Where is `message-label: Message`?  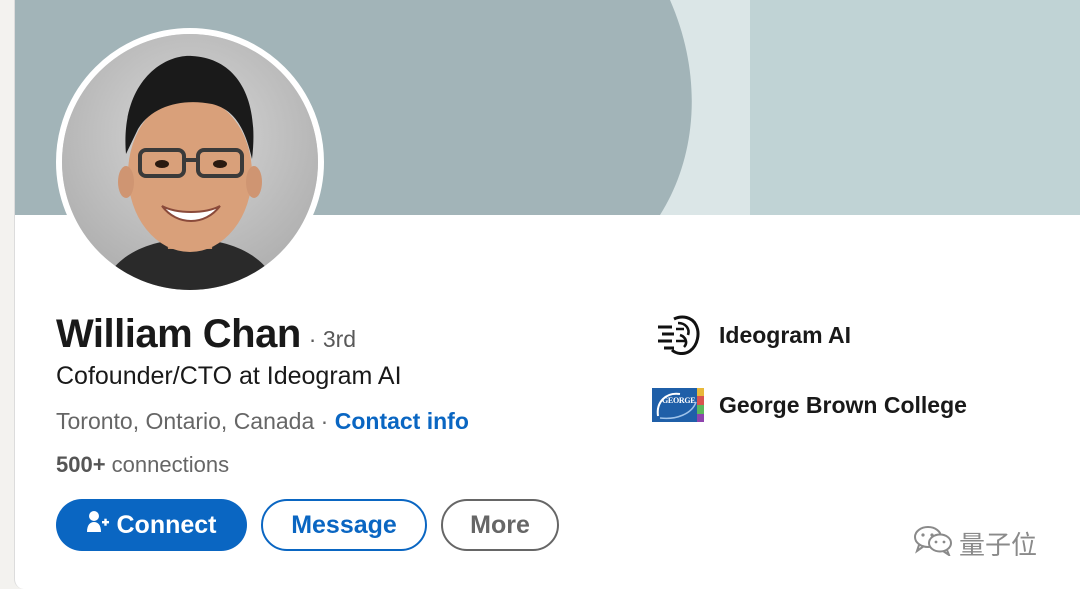
message-label: Message is located at coordinates (344, 524).